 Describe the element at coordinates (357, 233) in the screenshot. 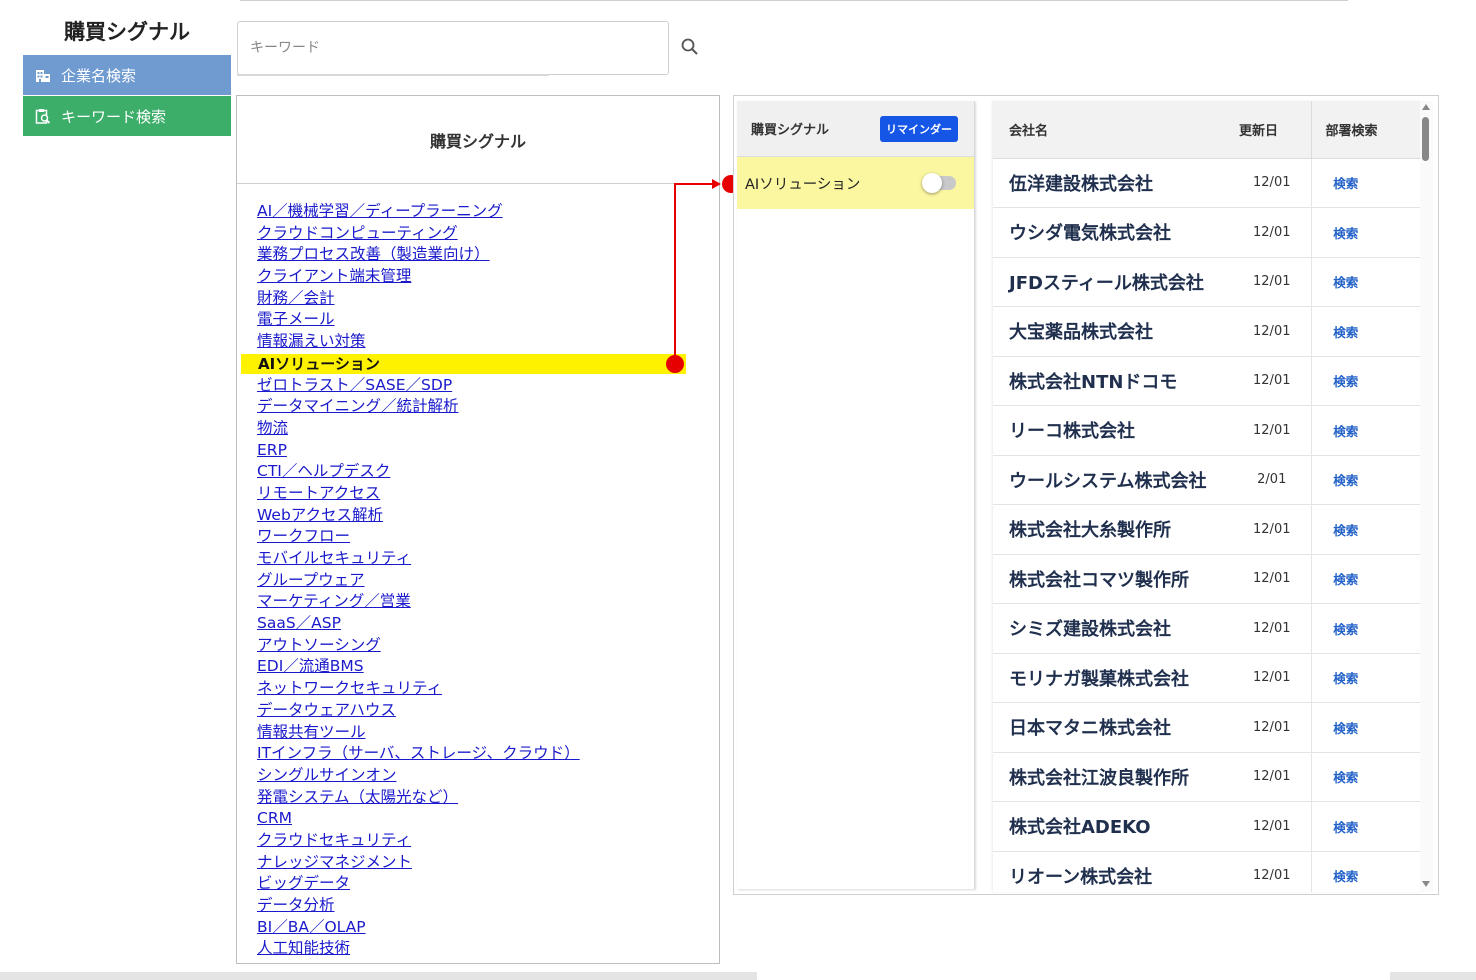

I see `signal-link: クラウドコンピューティング` at that location.